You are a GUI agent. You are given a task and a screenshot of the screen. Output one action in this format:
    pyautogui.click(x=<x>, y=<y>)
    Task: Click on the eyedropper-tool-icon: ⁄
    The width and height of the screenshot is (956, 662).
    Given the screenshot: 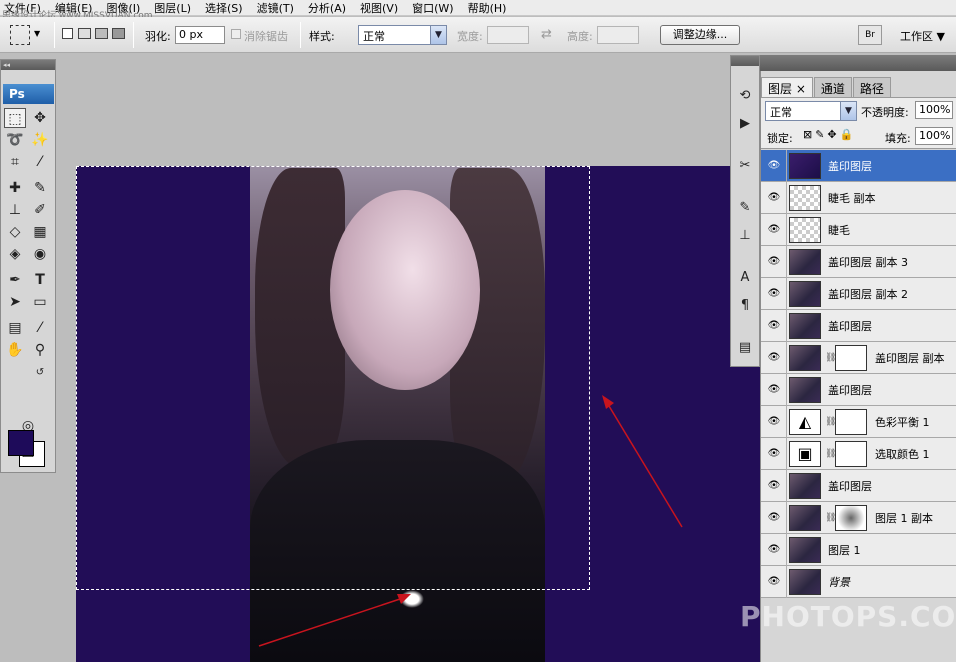 What is the action you would take?
    pyautogui.click(x=40, y=162)
    